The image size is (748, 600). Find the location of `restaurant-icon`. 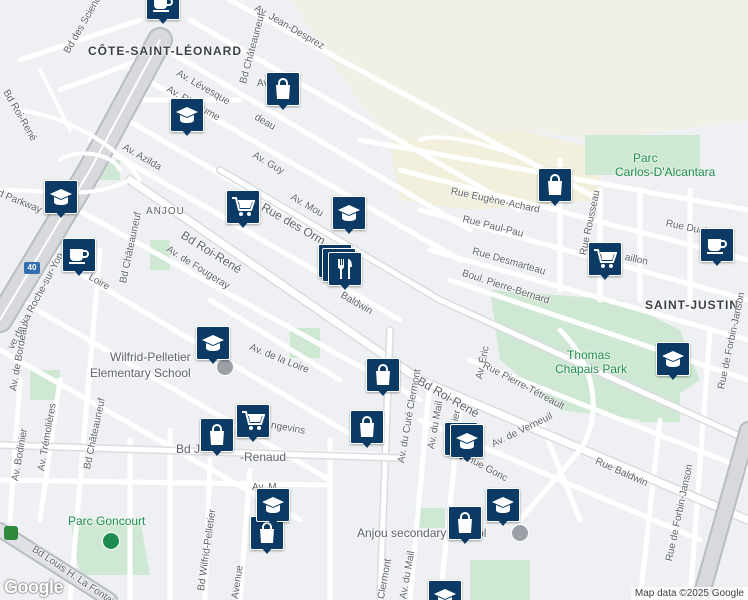

restaurant-icon is located at coordinates (345, 269).